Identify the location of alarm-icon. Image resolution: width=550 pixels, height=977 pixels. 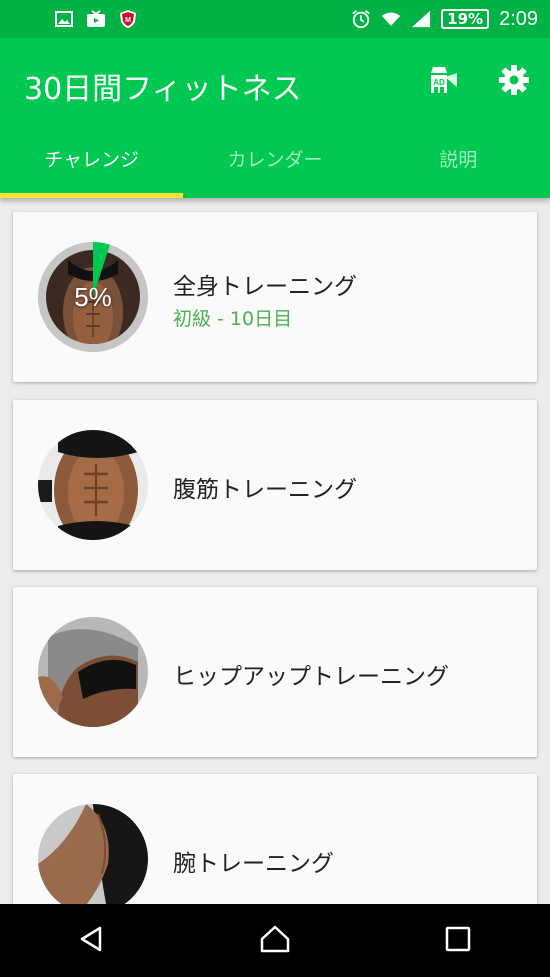
(361, 19).